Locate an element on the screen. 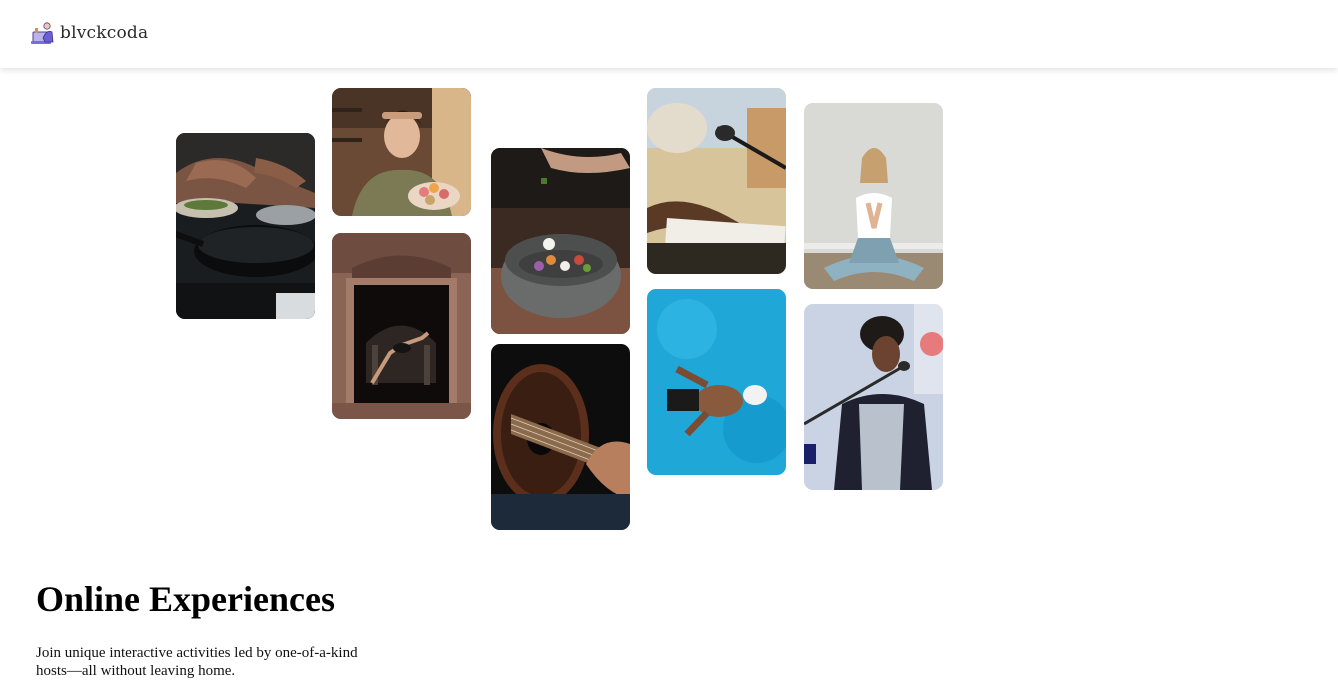 This screenshot has width=1338, height=688. piano-microphone-photo is located at coordinates (716, 181).